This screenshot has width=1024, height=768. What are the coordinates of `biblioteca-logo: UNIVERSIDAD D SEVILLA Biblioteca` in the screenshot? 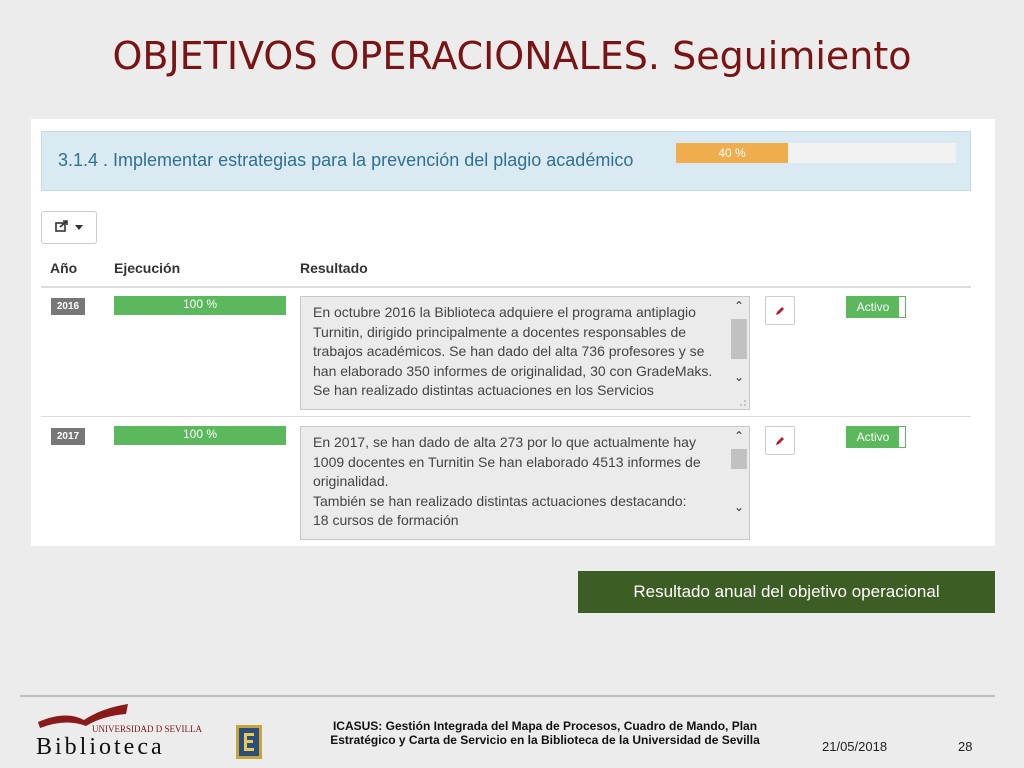 It's located at (126, 731).